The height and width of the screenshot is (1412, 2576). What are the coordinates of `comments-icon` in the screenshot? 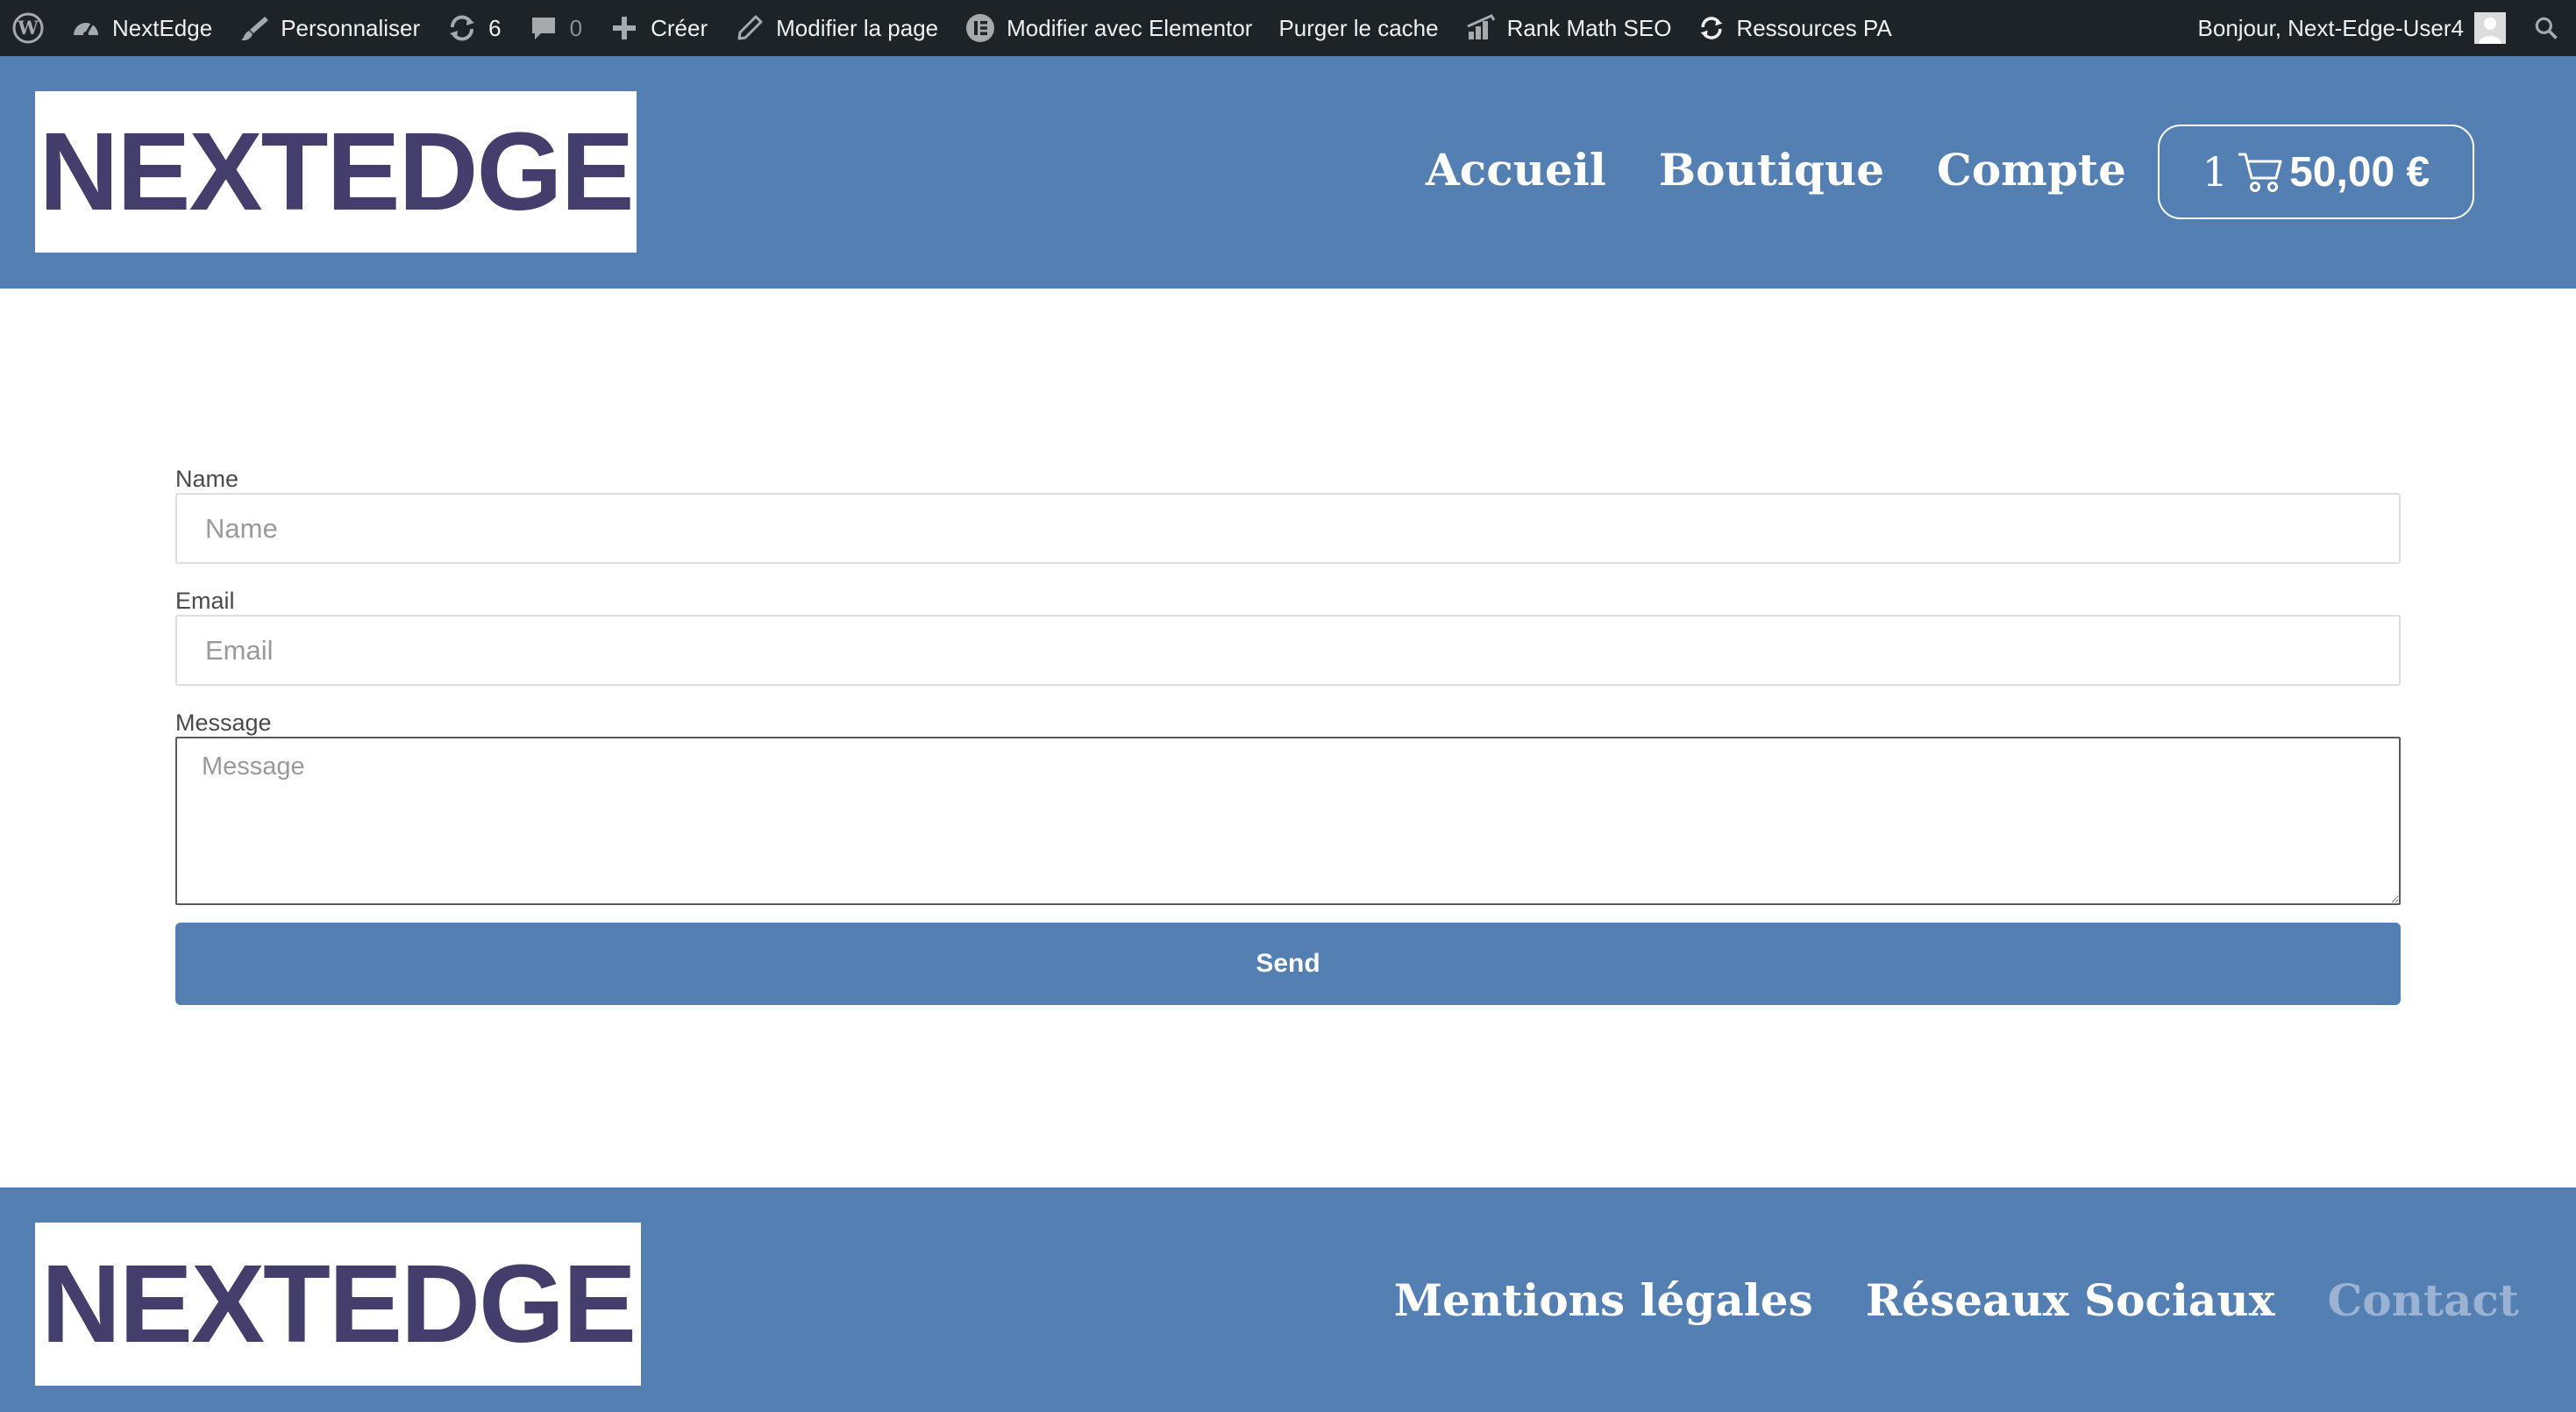 It's located at (543, 28).